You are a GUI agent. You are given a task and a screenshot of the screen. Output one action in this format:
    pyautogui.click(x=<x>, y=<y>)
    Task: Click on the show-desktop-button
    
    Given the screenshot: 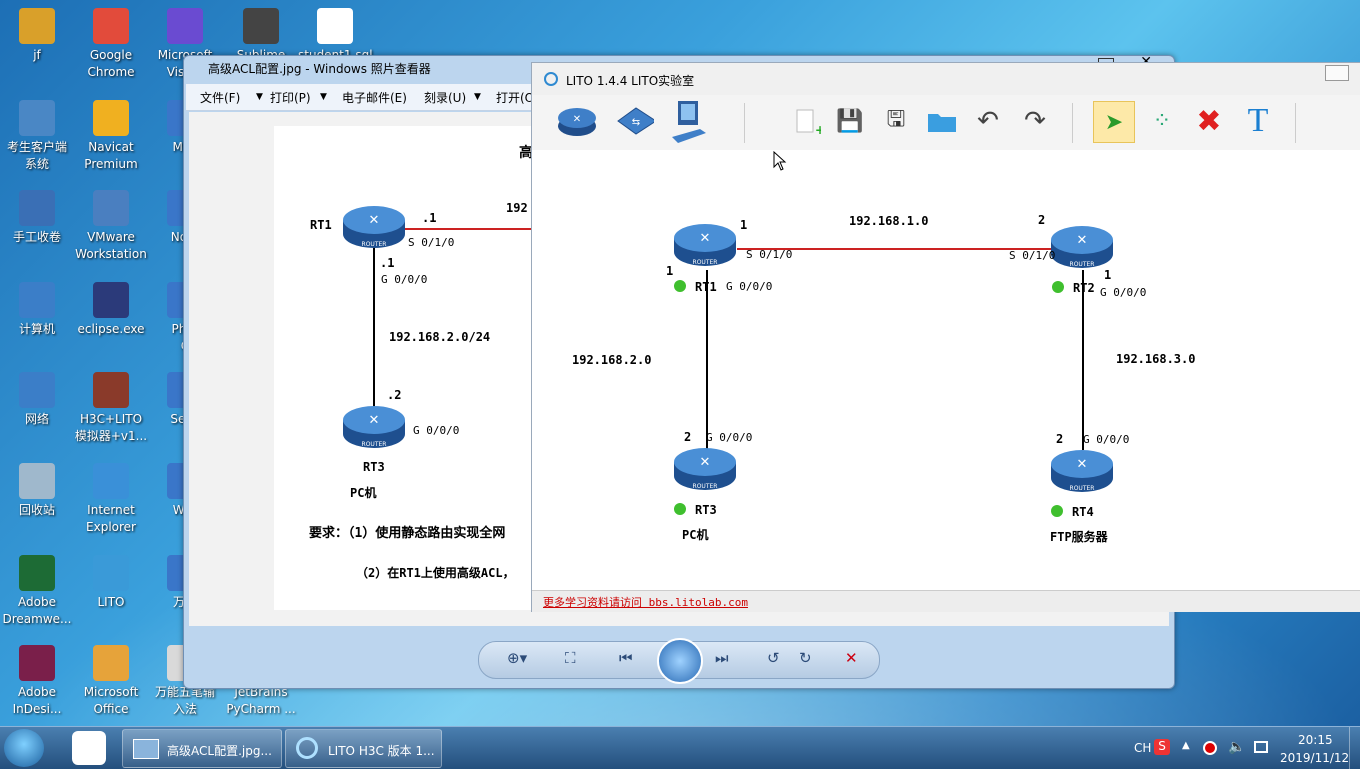 What is the action you would take?
    pyautogui.click(x=1354, y=748)
    